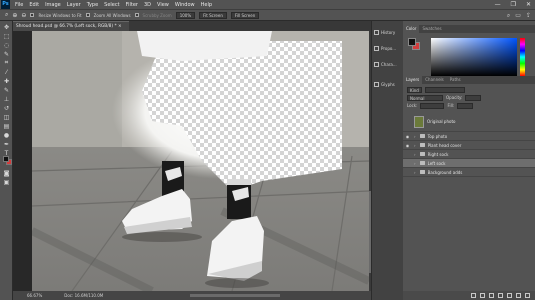 This screenshot has width=535, height=300. What do you see at coordinates (445, 172) in the screenshot?
I see `layer-name: Background adds` at bounding box center [445, 172].